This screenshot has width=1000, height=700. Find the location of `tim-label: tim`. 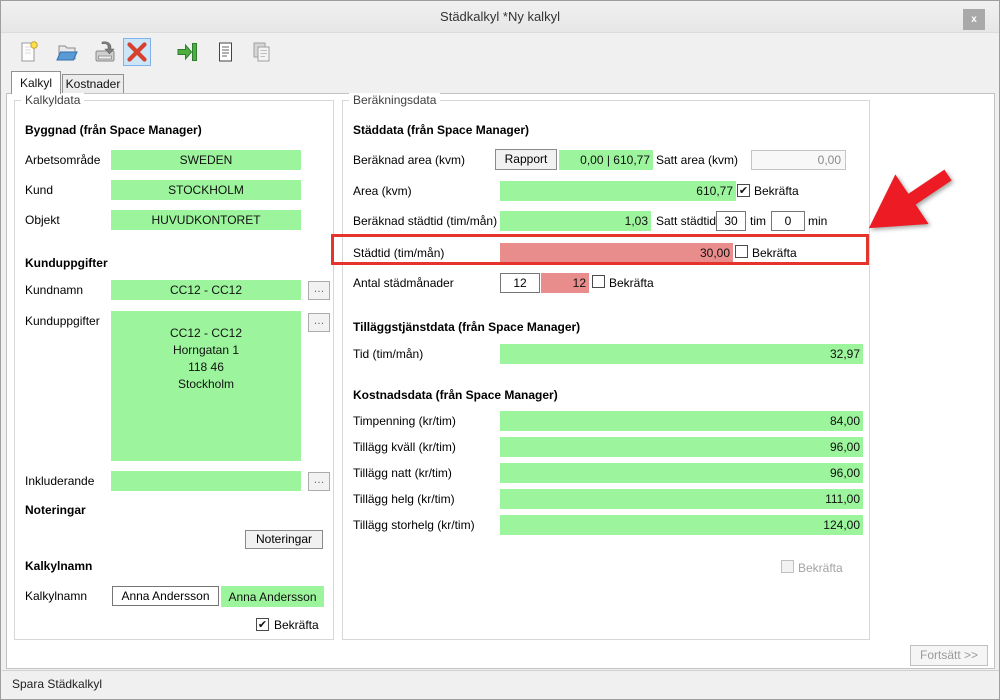

tim-label: tim is located at coordinates (758, 221).